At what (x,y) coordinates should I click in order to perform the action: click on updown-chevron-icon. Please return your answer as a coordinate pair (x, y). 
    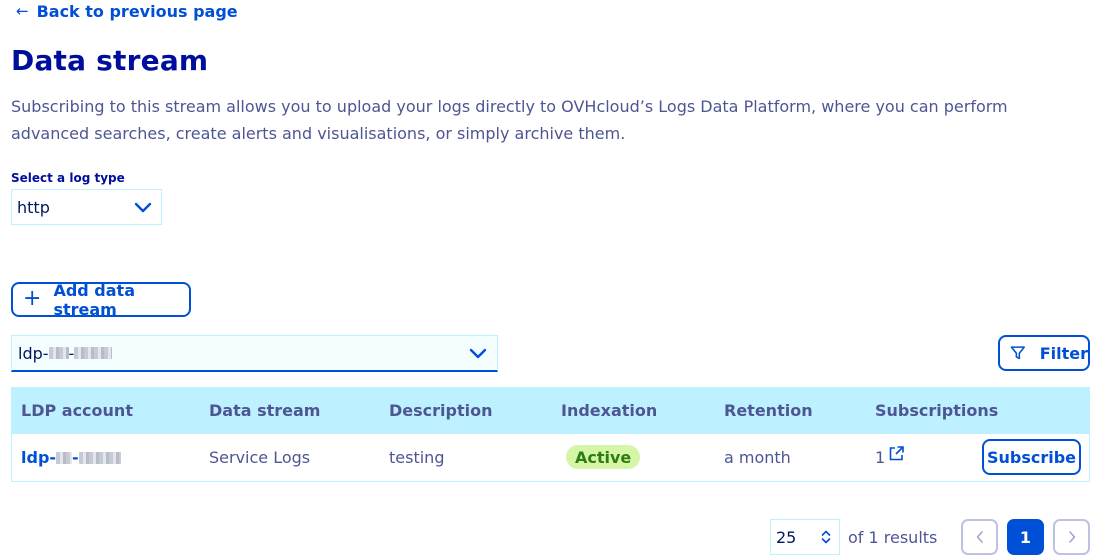
    Looking at the image, I should click on (826, 537).